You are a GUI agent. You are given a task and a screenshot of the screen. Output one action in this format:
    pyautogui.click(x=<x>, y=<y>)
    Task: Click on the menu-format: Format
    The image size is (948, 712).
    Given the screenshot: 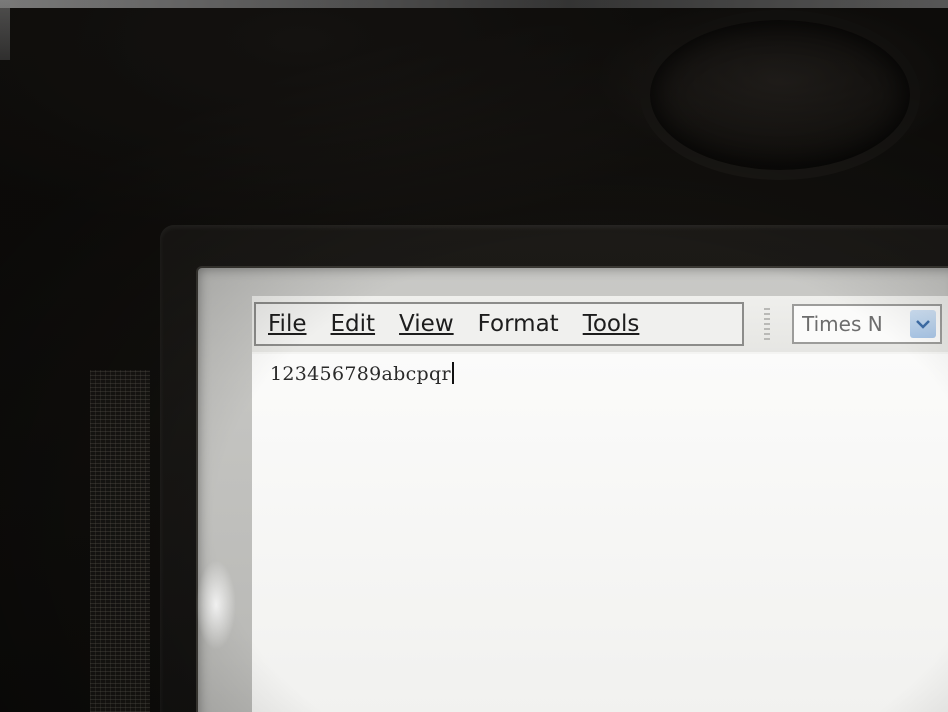 What is the action you would take?
    pyautogui.click(x=518, y=324)
    